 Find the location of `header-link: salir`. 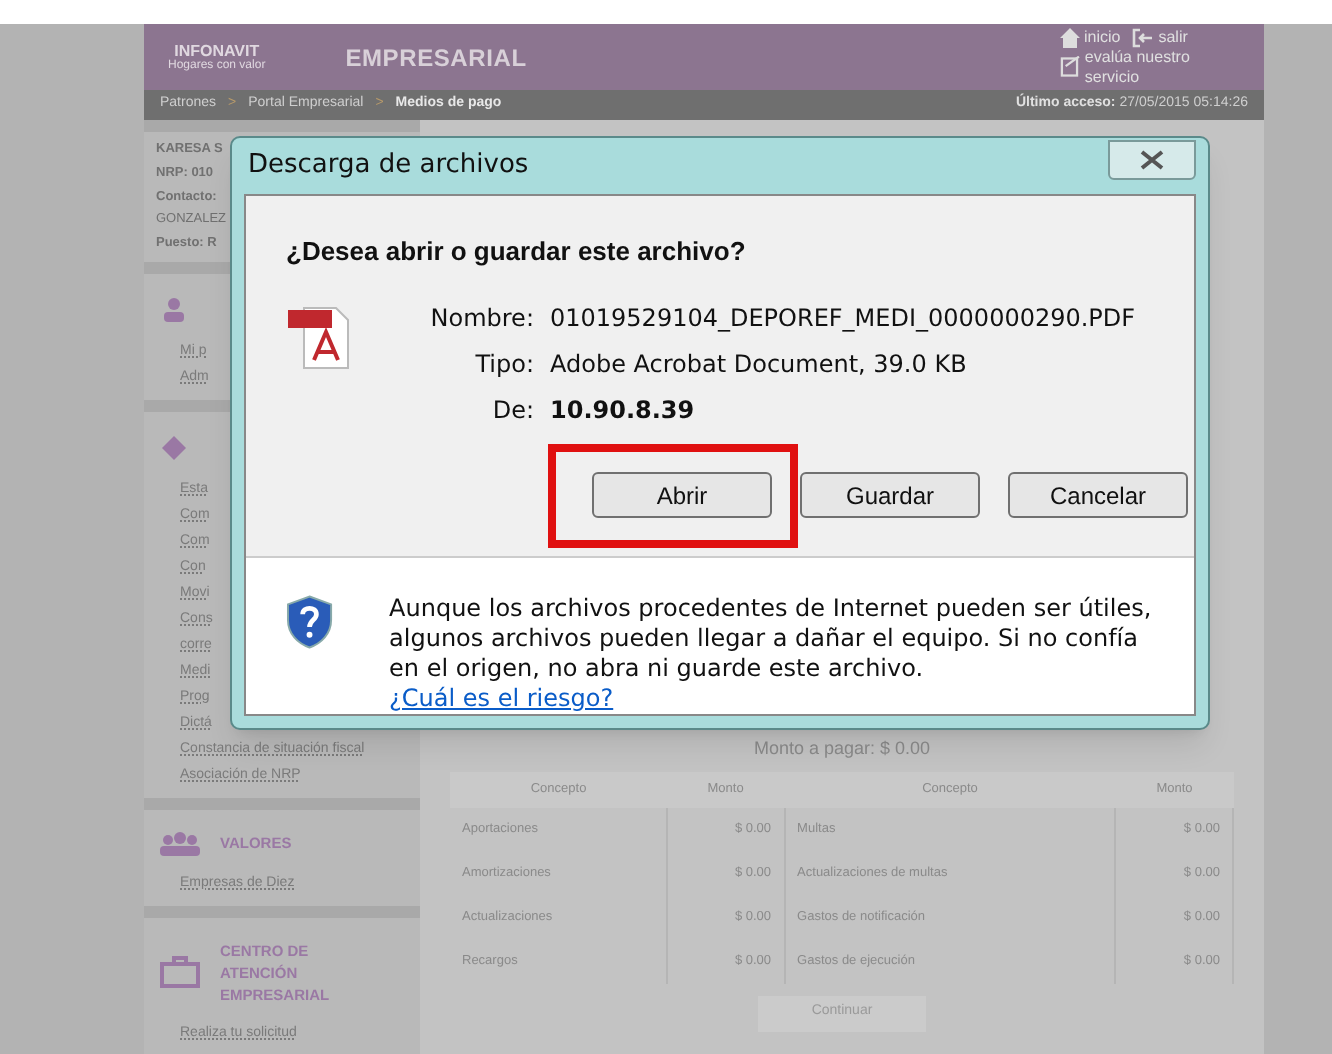

header-link: salir is located at coordinates (1160, 37).